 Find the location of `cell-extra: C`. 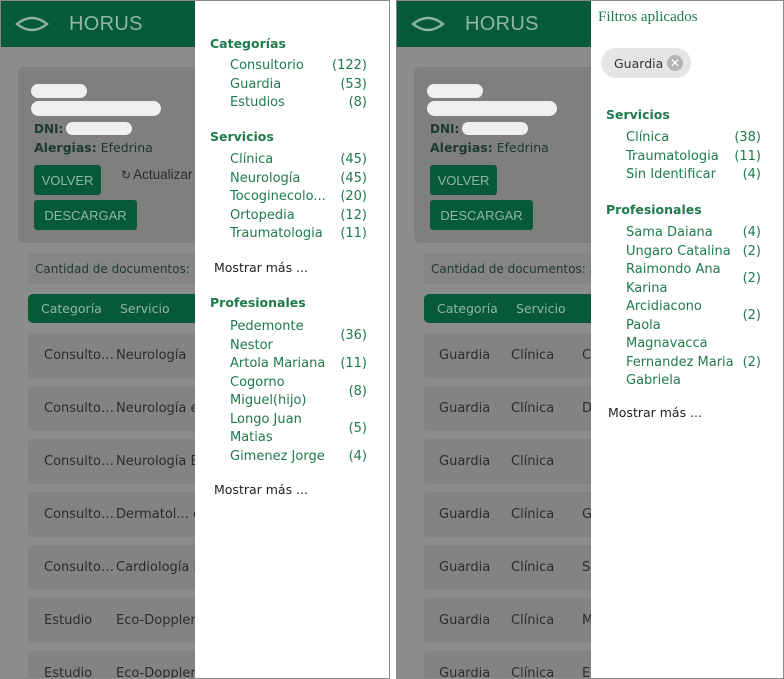

cell-extra: C is located at coordinates (587, 355).